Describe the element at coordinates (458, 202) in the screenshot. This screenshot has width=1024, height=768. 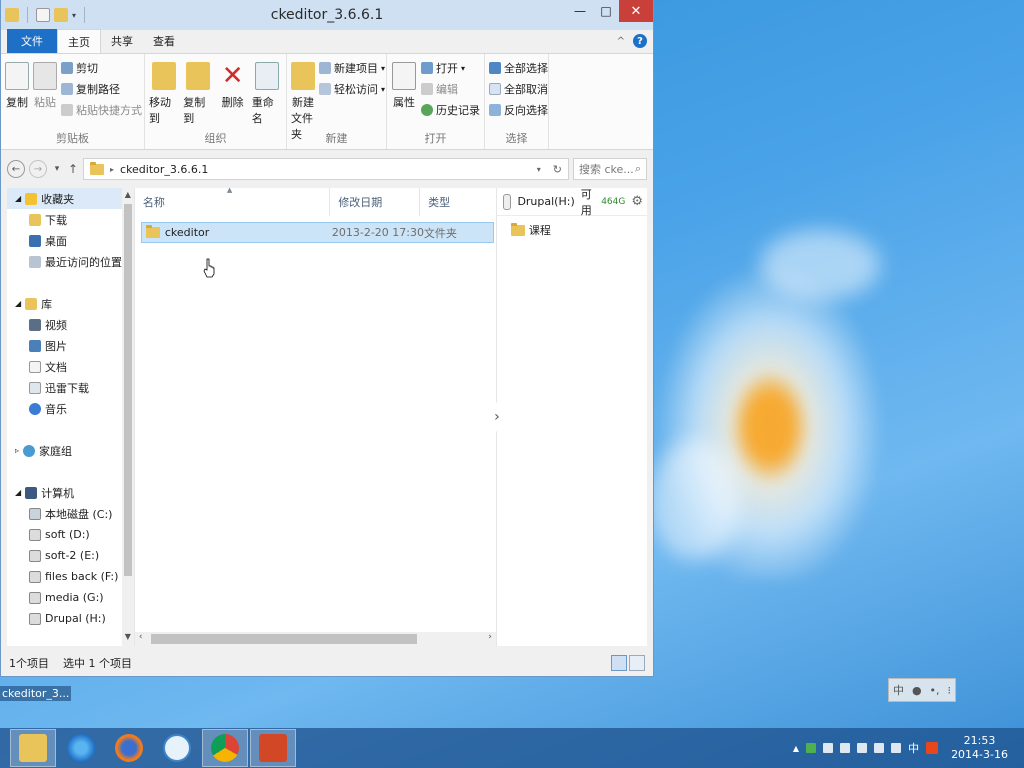
I see `column-type: 类型` at that location.